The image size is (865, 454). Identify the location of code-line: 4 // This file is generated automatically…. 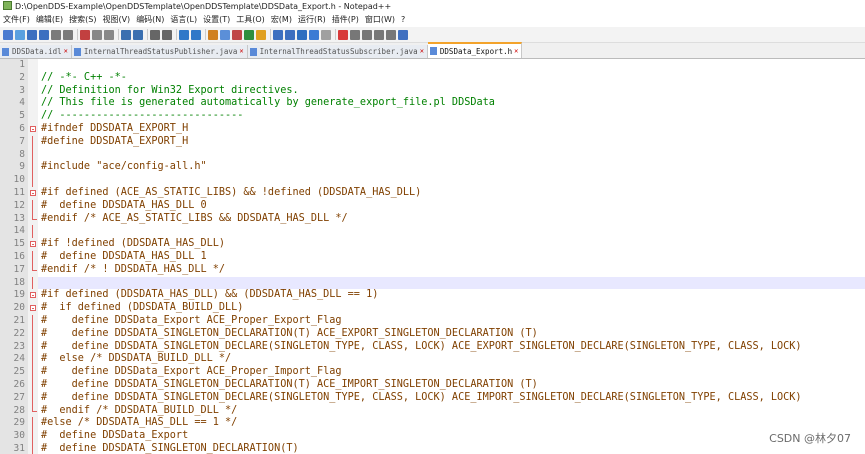
(432, 104).